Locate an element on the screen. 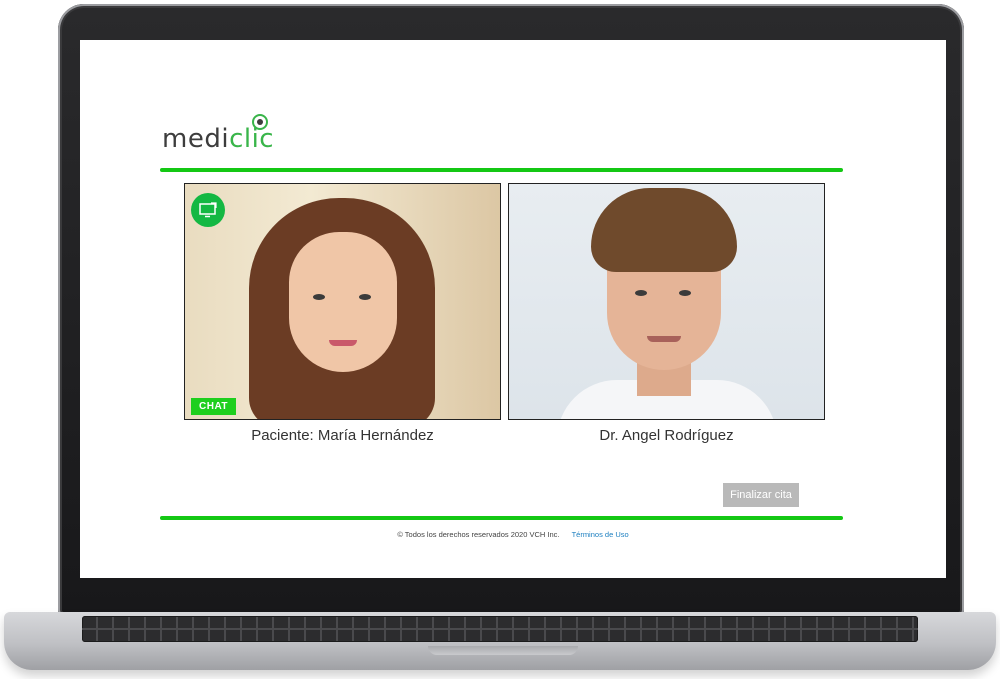  footer-divider is located at coordinates (501, 518).